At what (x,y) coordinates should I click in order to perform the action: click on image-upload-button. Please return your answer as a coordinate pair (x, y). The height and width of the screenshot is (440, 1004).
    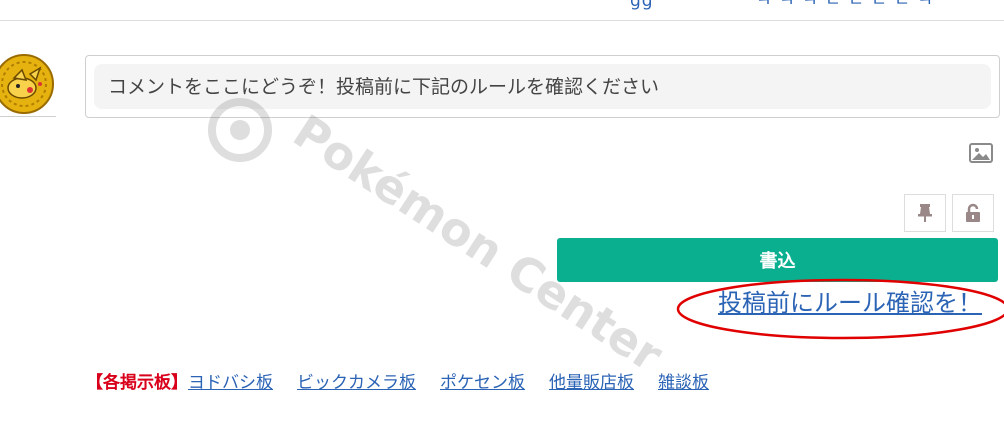
    Looking at the image, I should click on (981, 153).